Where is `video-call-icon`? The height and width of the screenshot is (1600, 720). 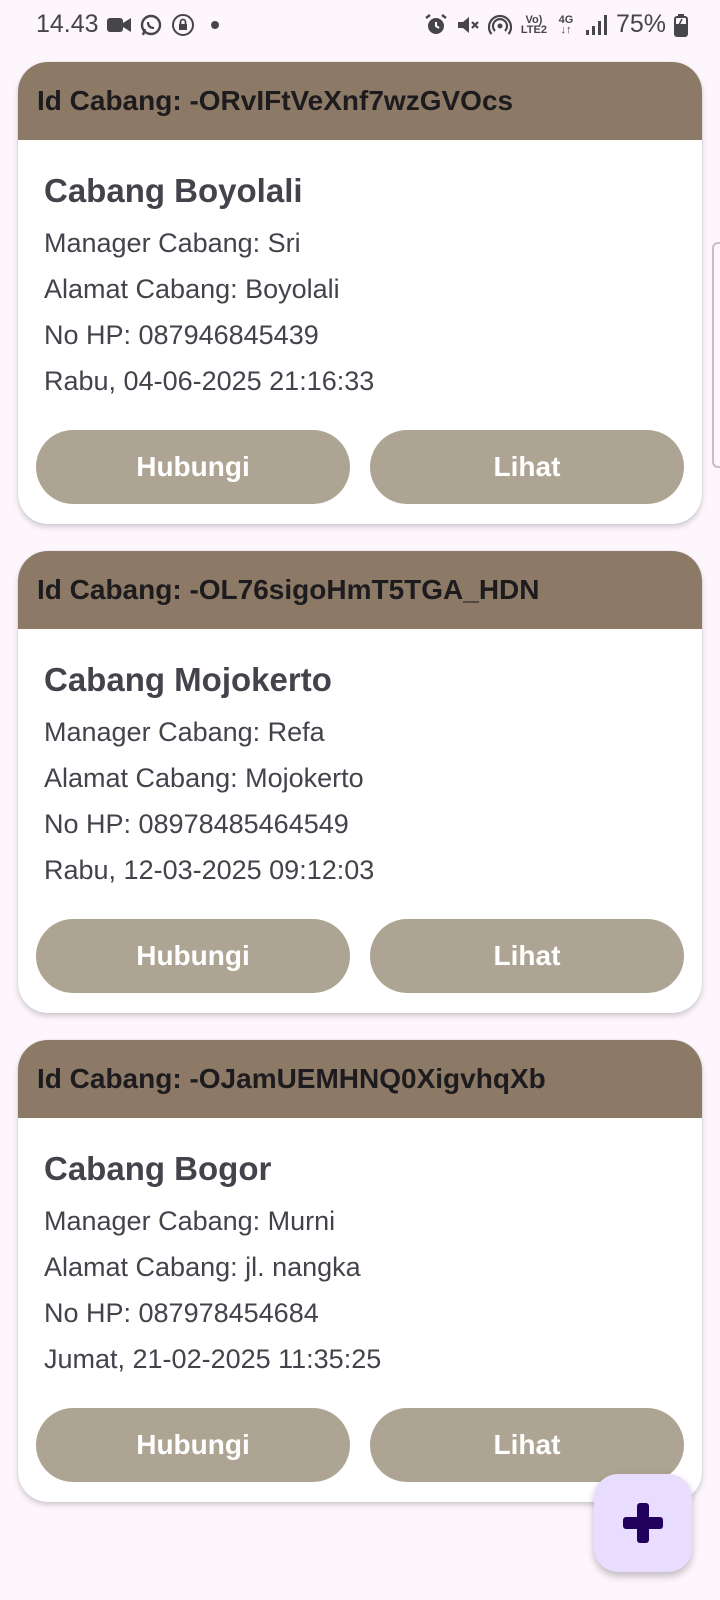 video-call-icon is located at coordinates (118, 25).